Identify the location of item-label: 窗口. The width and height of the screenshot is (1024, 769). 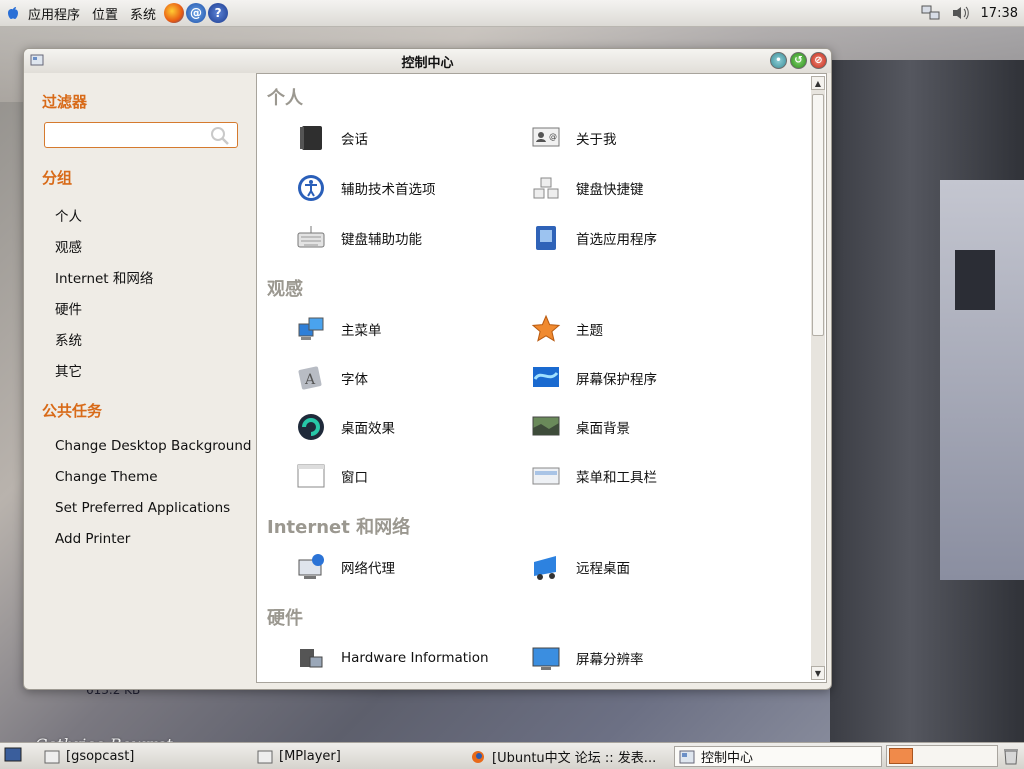
(354, 478).